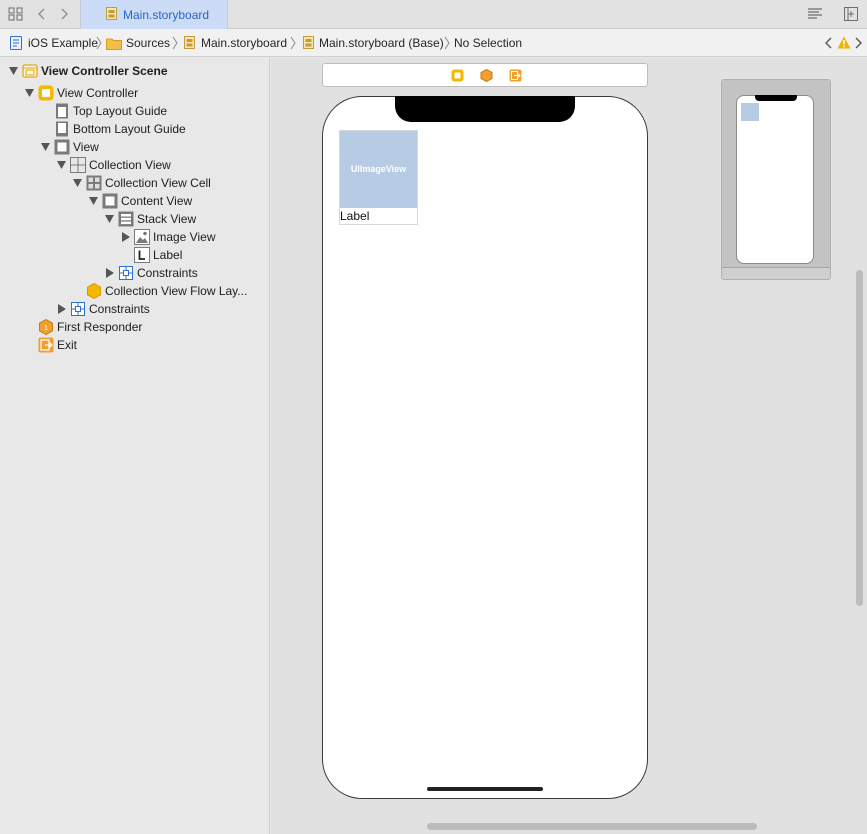  What do you see at coordinates (130, 165) in the screenshot?
I see `outline-item-label: Collection View` at bounding box center [130, 165].